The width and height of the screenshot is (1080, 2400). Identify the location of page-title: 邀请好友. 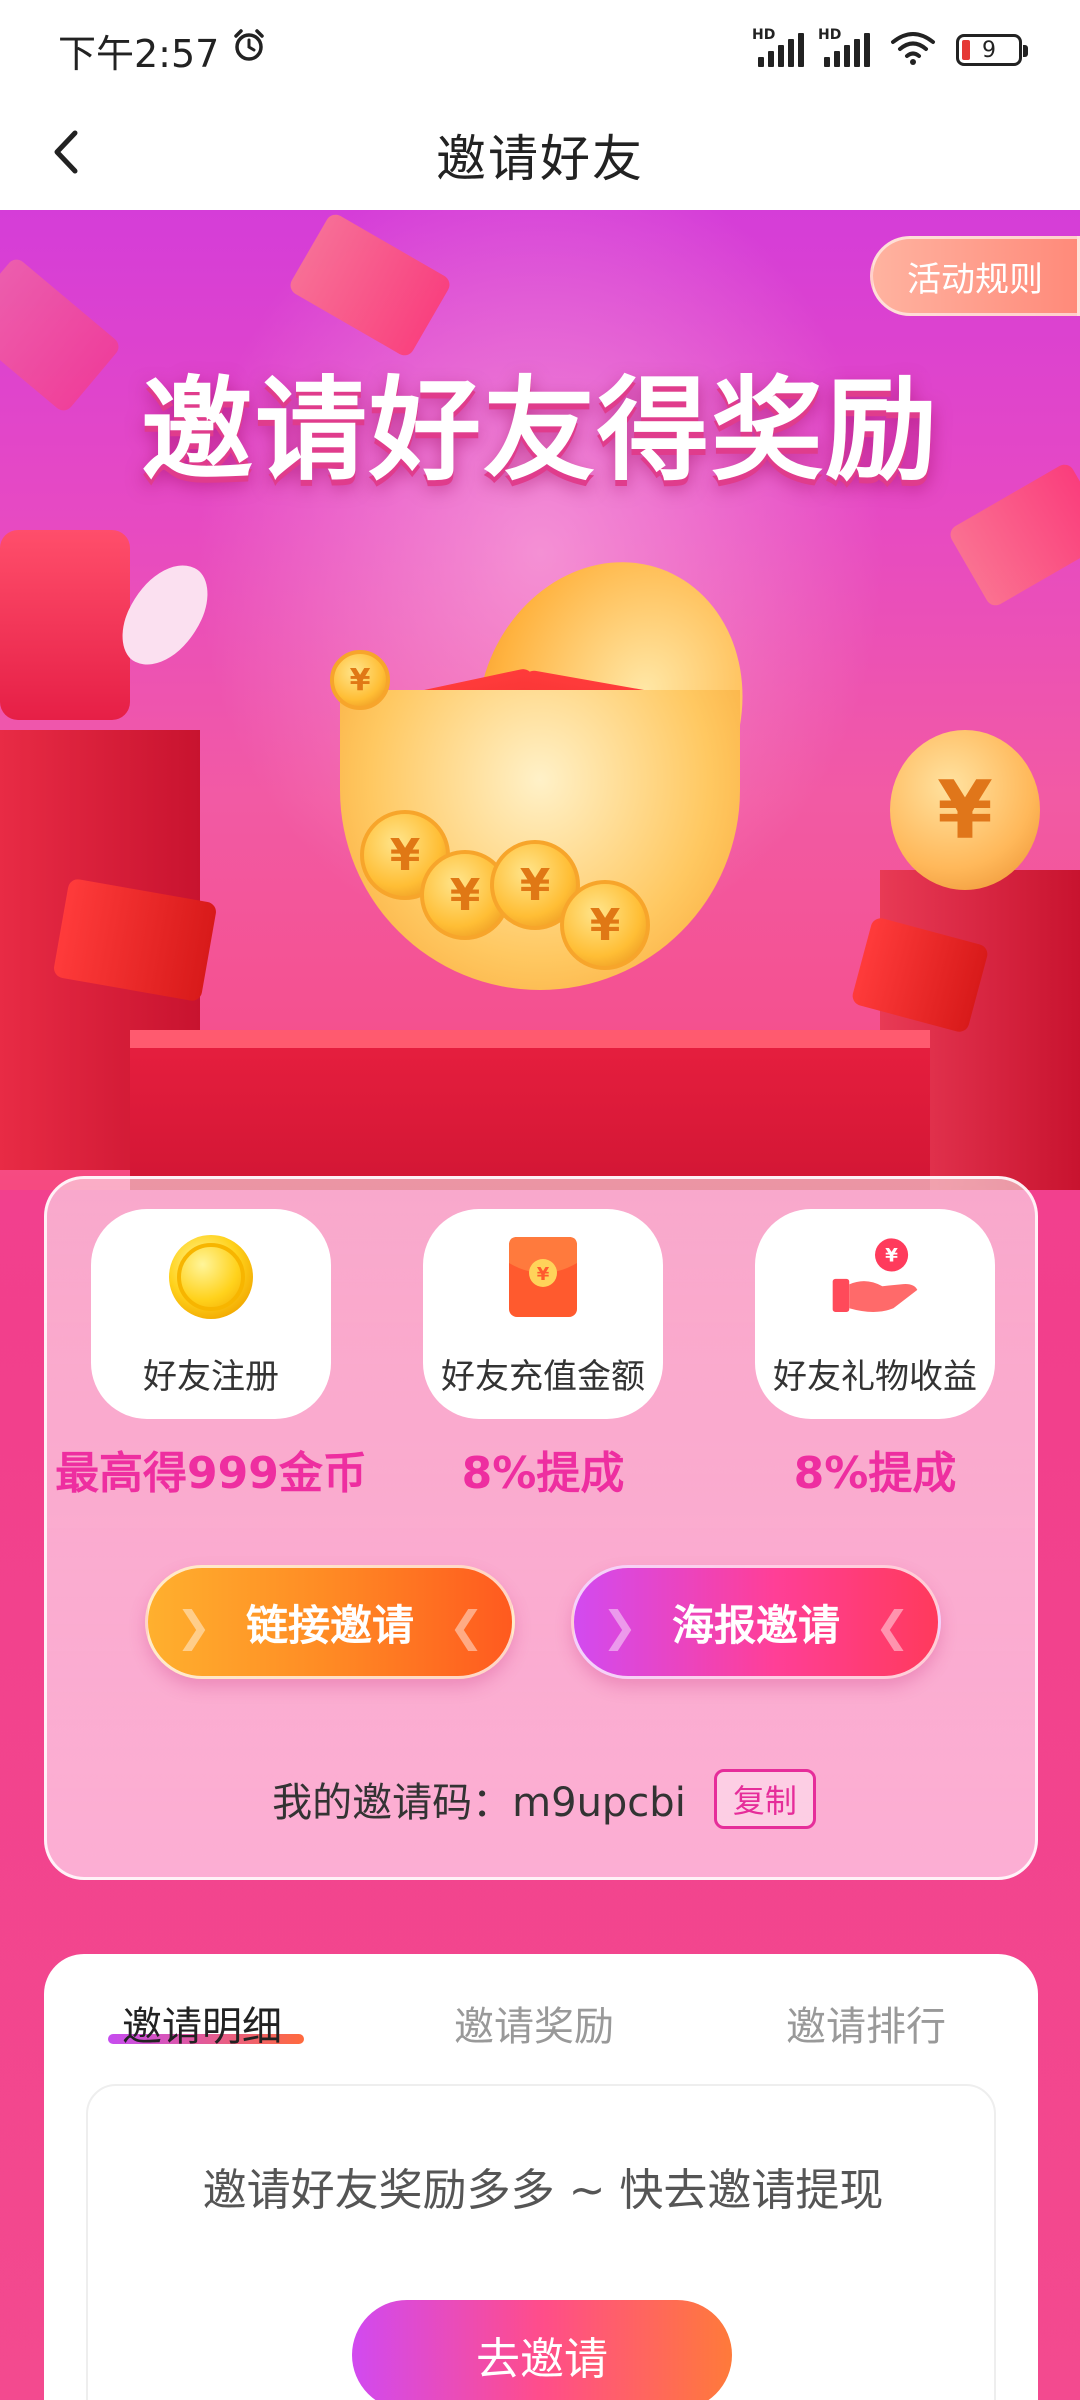
(540, 159).